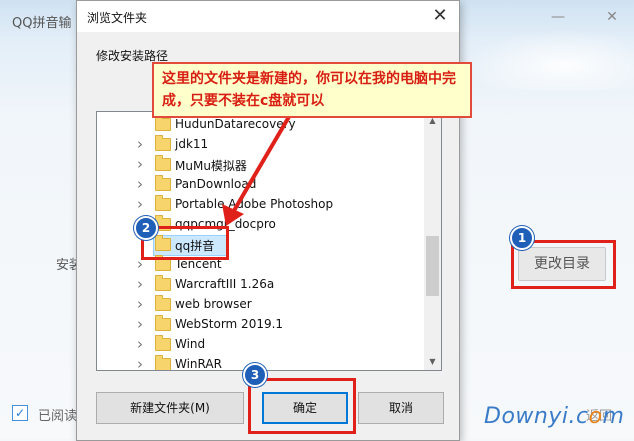 This screenshot has width=634, height=441. I want to click on step-marker-3: 3, so click(255, 375).